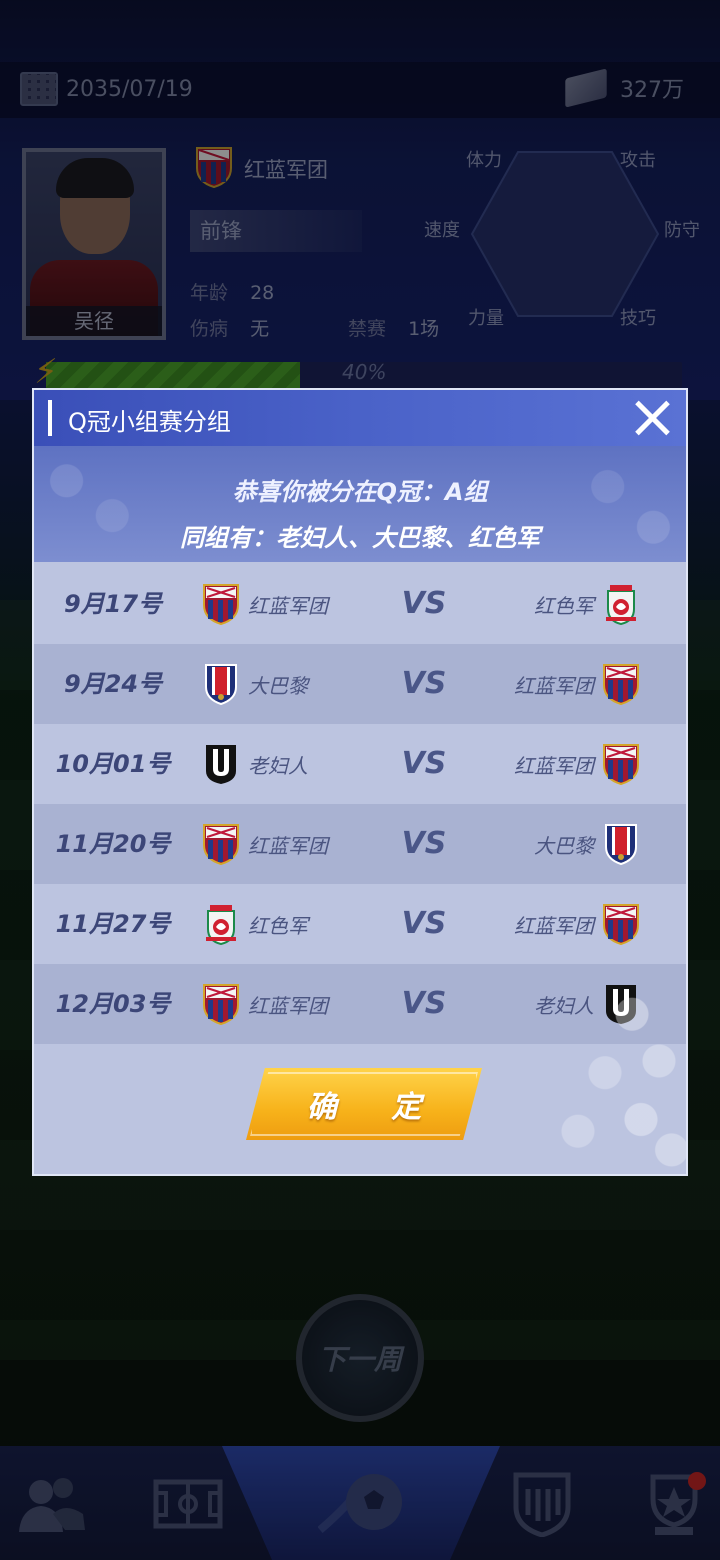 Image resolution: width=720 pixels, height=1560 pixels. Describe the element at coordinates (652, 418) in the screenshot. I see `close-icon` at that location.